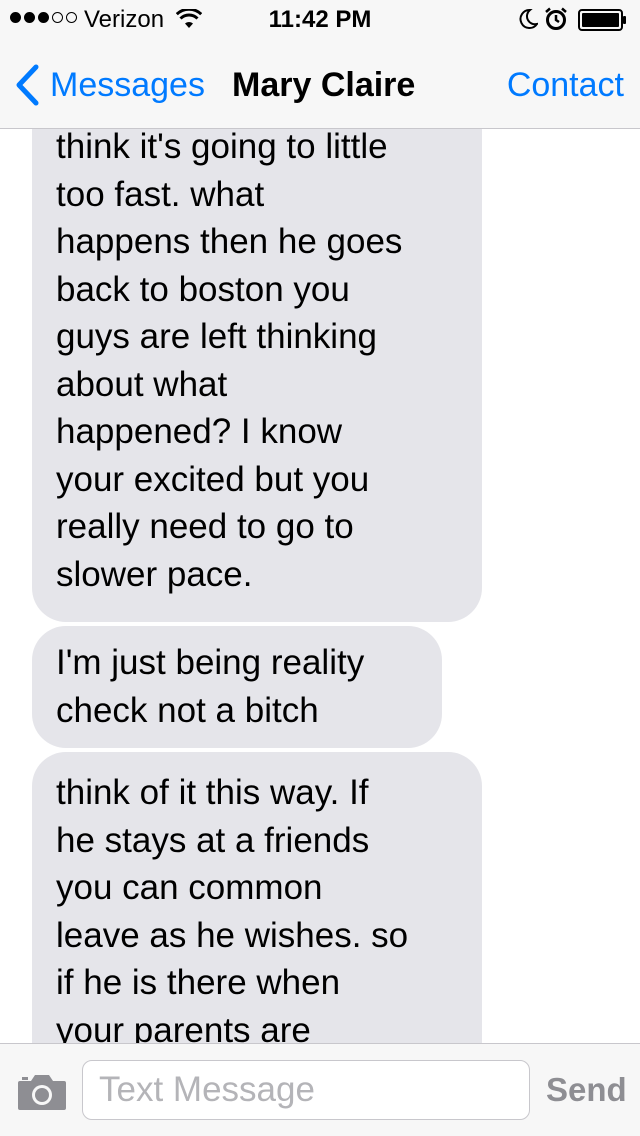 The height and width of the screenshot is (1136, 640). What do you see at coordinates (586, 1090) in the screenshot?
I see `send-button: Send` at bounding box center [586, 1090].